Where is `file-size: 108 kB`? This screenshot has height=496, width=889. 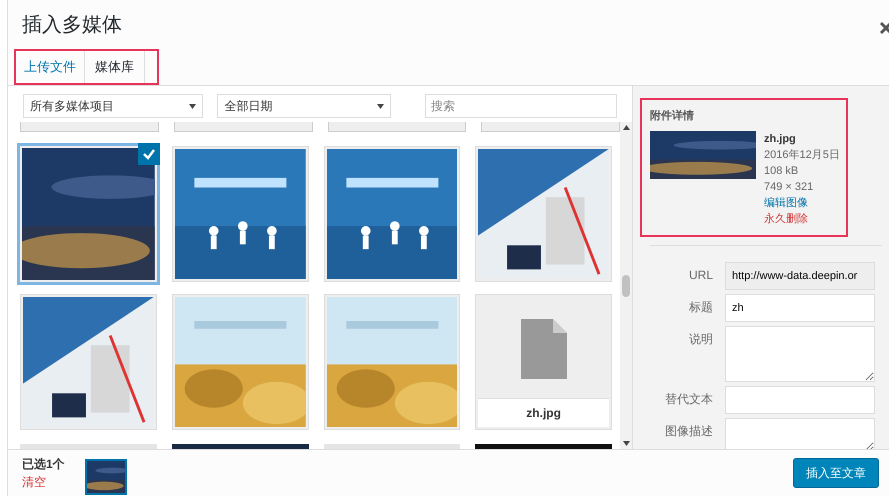 file-size: 108 kB is located at coordinates (782, 171).